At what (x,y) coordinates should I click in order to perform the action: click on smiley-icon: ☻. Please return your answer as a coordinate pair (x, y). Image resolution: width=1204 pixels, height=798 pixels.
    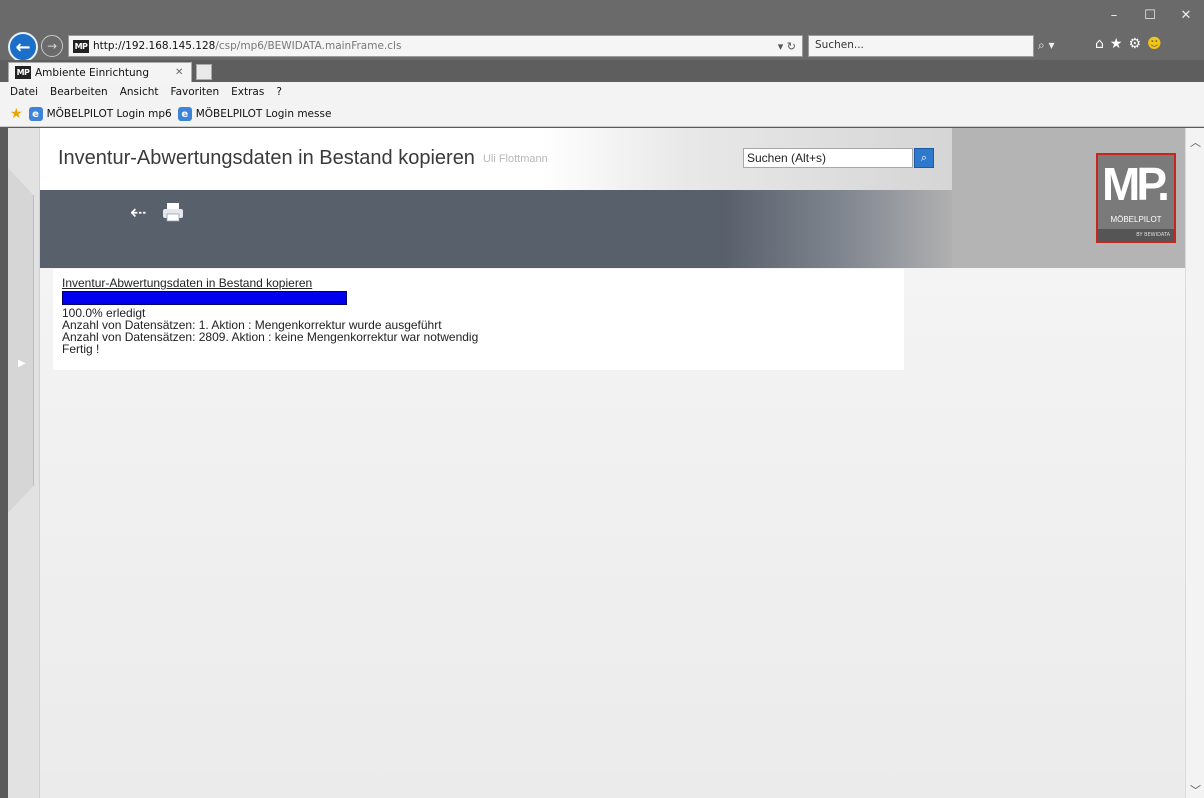
    Looking at the image, I should click on (1154, 44).